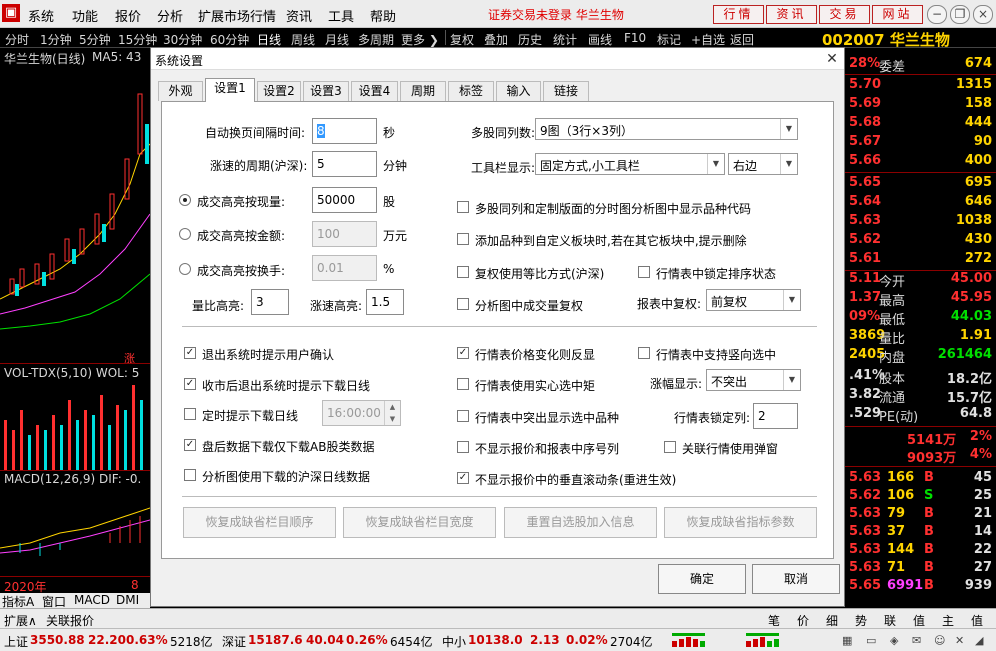  I want to click on hl-turnover-input: 0.01, so click(344, 268).